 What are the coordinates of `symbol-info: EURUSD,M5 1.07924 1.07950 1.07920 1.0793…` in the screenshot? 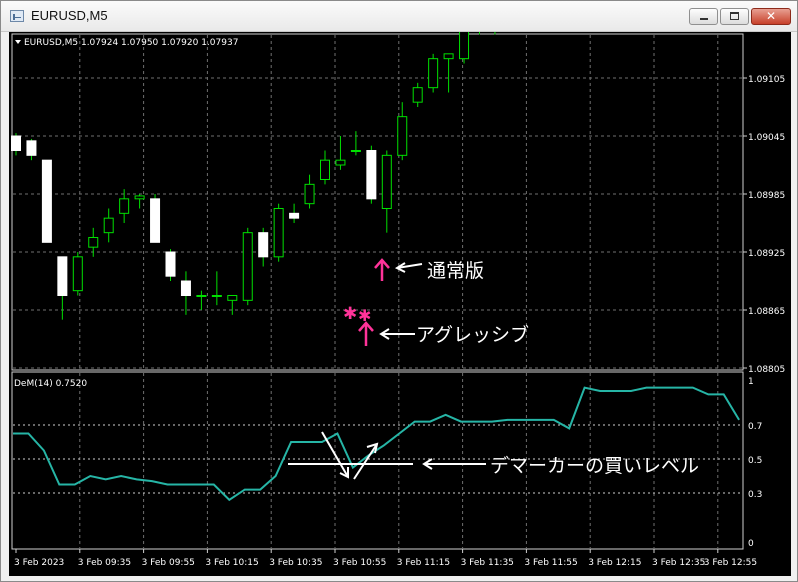 It's located at (131, 43).